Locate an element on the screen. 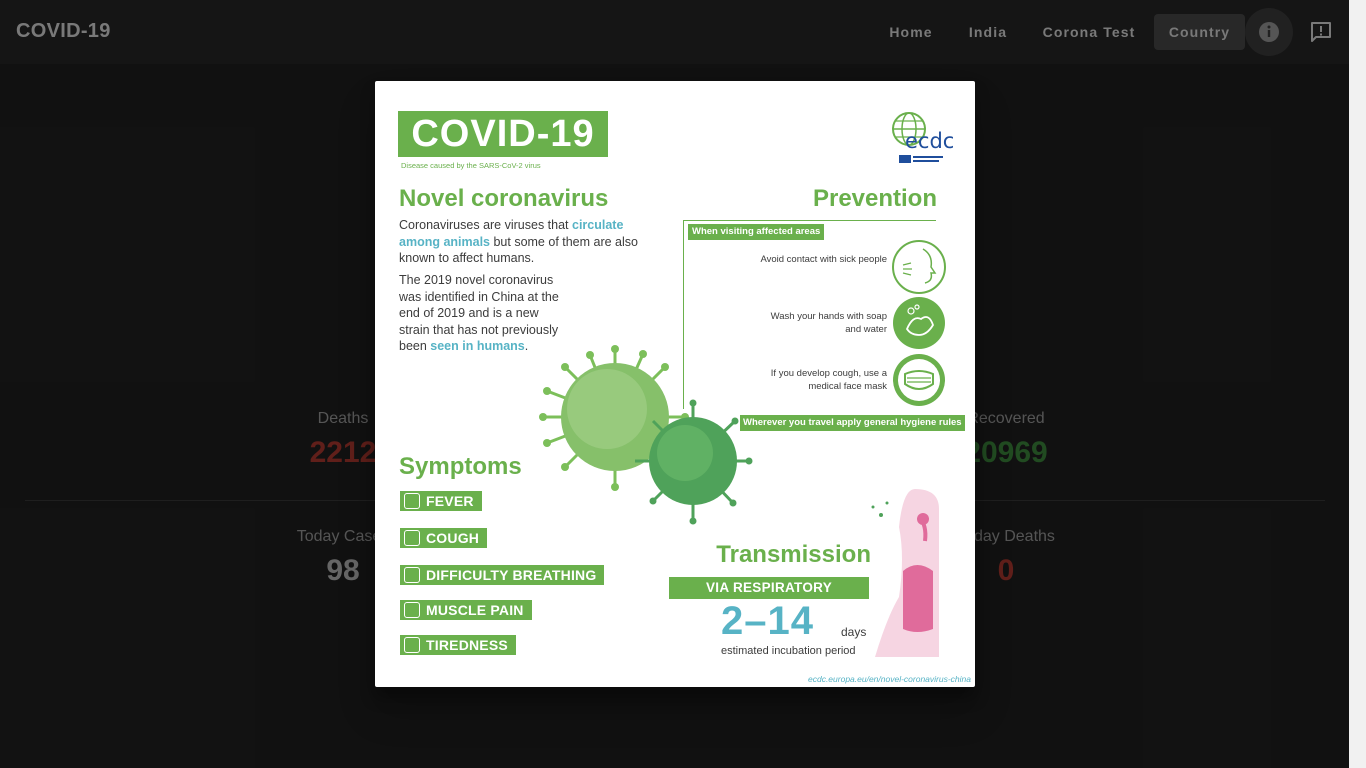 Image resolution: width=1366 pixels, height=768 pixels. virus-illustration is located at coordinates (646, 435).